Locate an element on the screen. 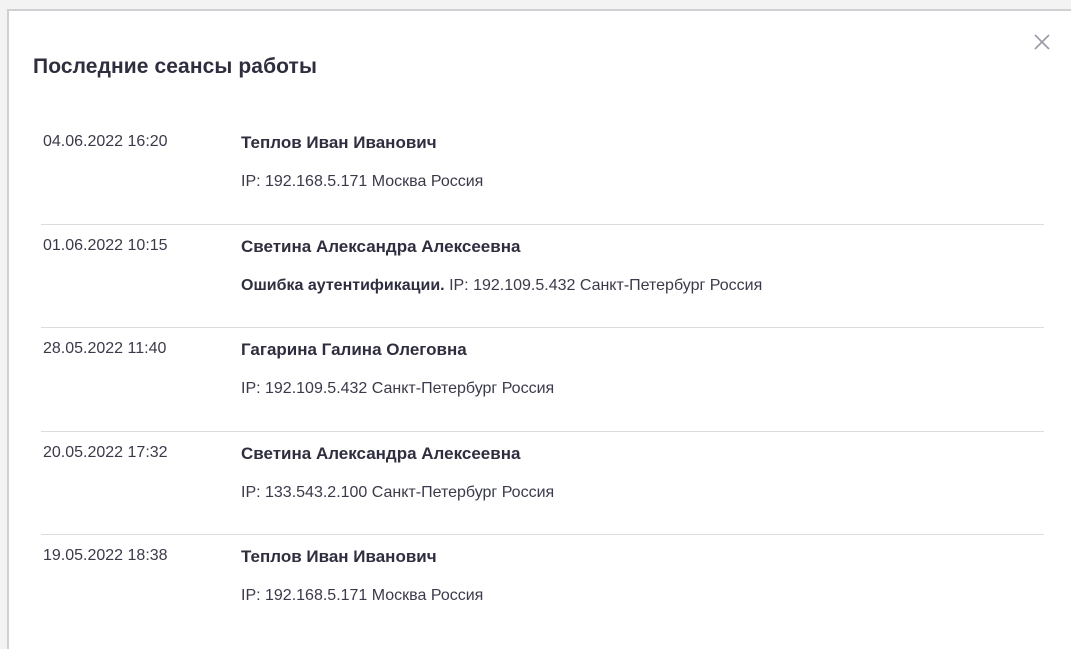 The image size is (1071, 649). close-button is located at coordinates (1042, 42).